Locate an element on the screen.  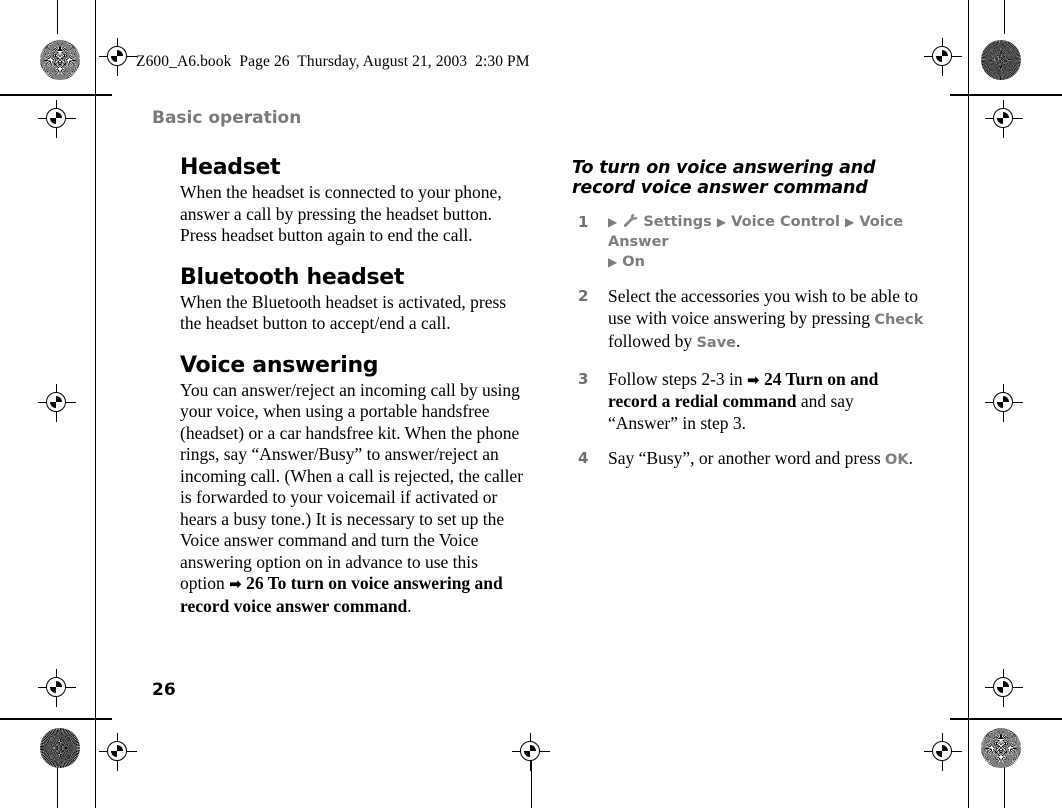
trim-tick-top-right is located at coordinates (1004, 17).